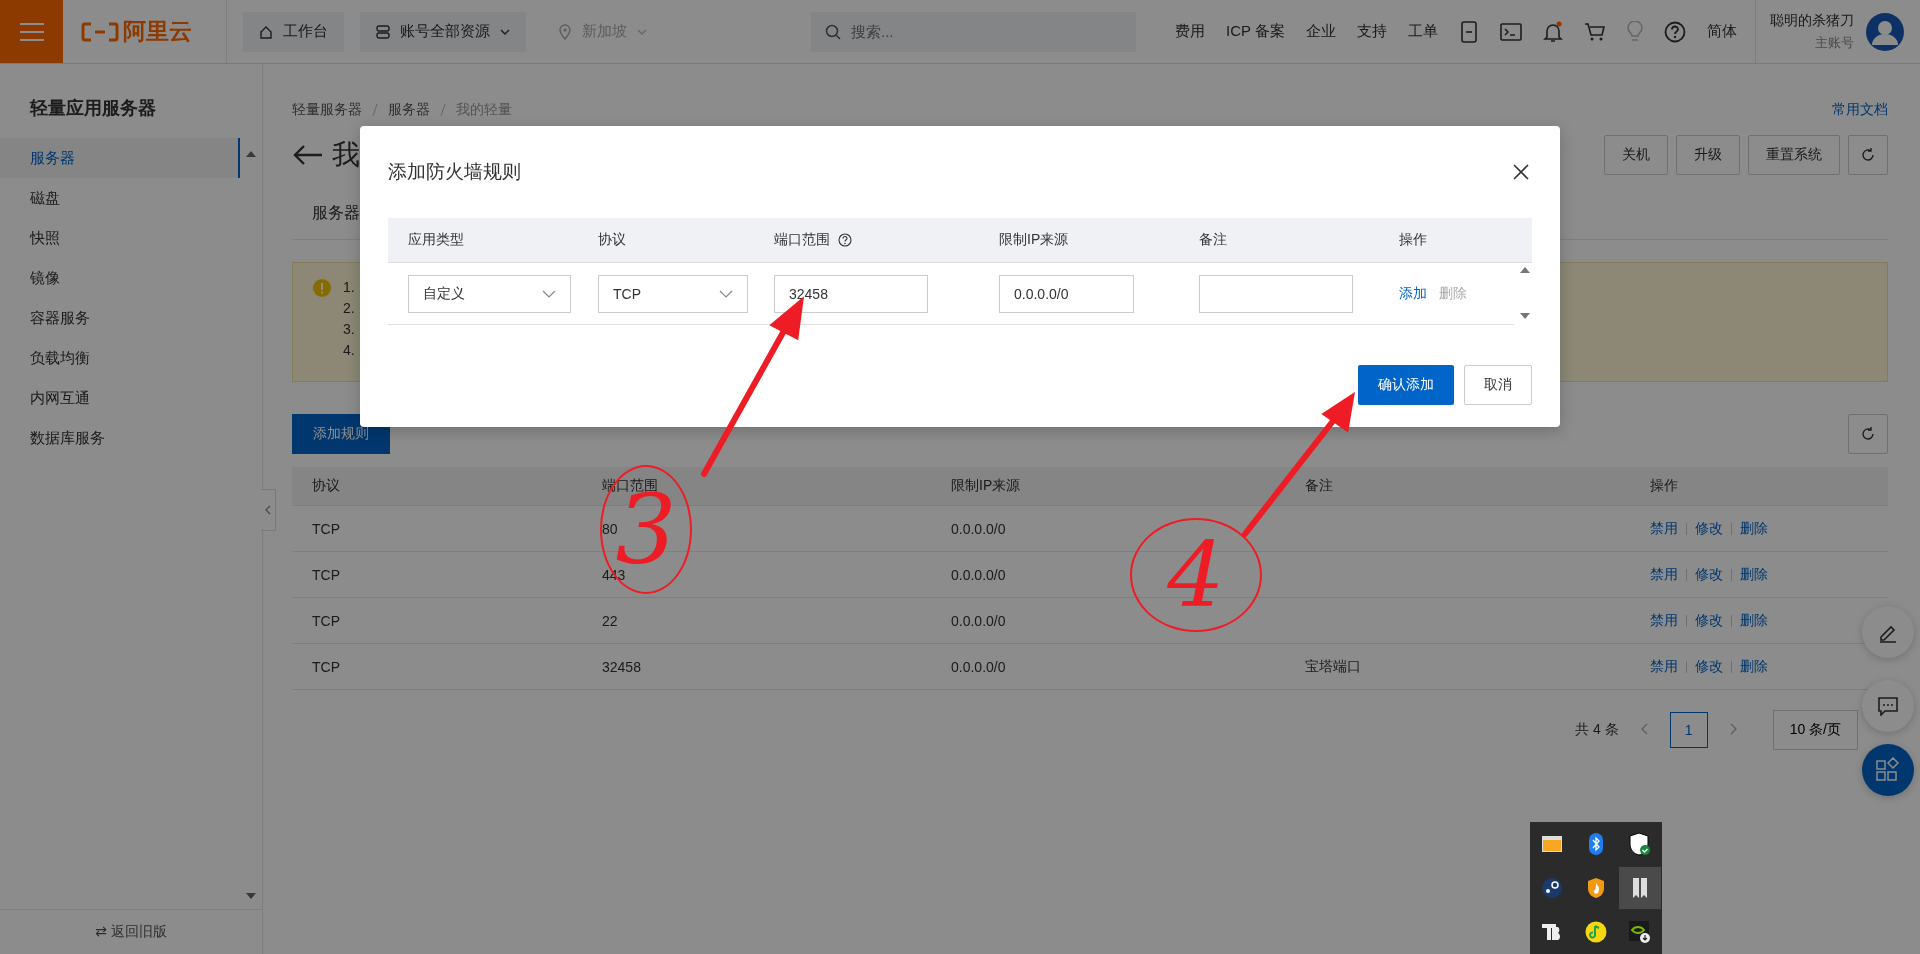  Describe the element at coordinates (1276, 293) in the screenshot. I see `note-input` at that location.